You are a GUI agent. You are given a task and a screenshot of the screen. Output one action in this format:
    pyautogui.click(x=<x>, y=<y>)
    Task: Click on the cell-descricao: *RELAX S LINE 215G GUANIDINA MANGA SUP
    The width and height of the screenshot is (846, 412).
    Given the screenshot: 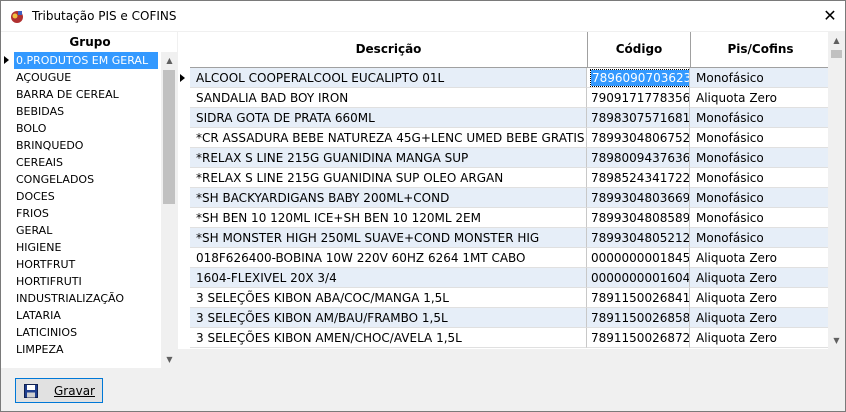 What is the action you would take?
    pyautogui.click(x=388, y=158)
    